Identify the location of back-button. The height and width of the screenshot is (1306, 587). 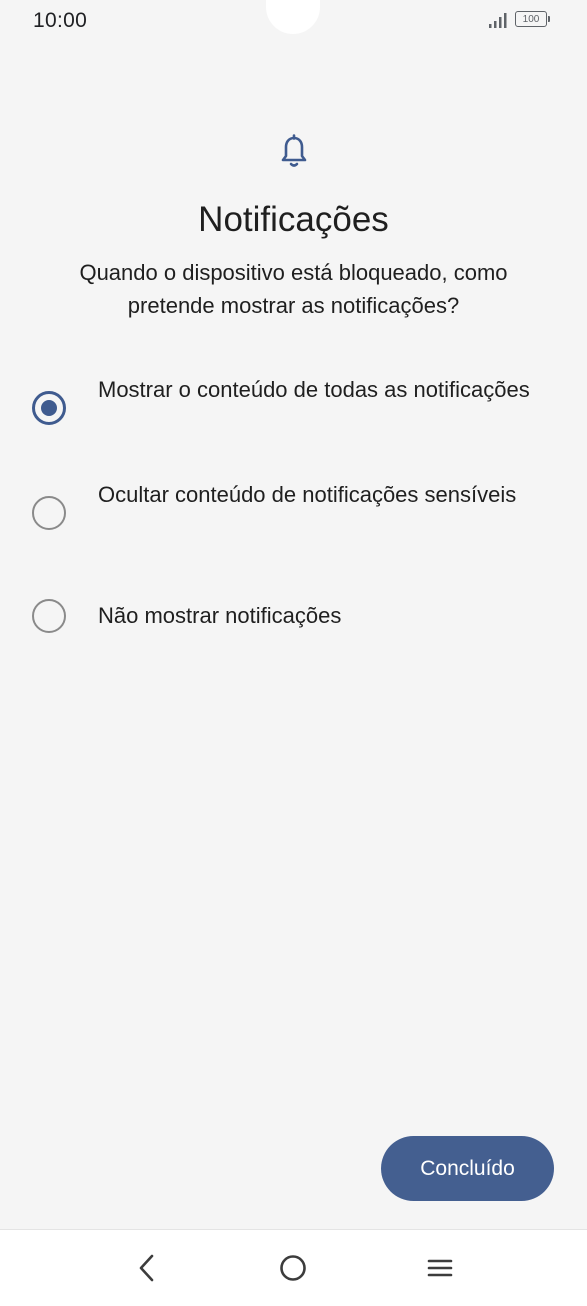
(147, 1268).